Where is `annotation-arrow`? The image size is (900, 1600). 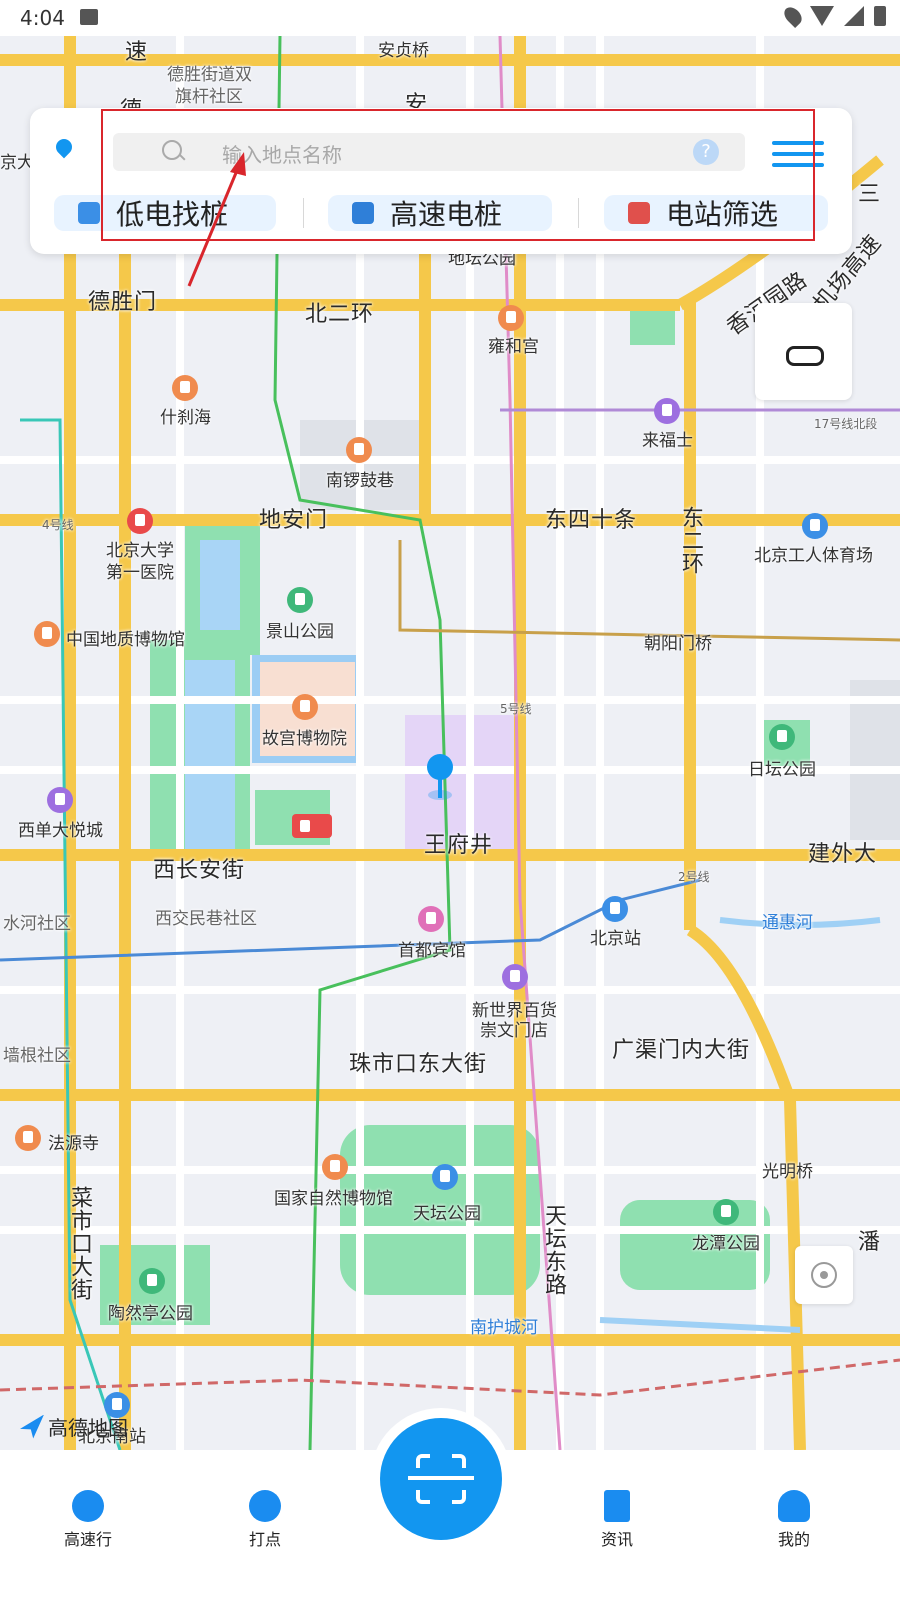 annotation-arrow is located at coordinates (216, 219).